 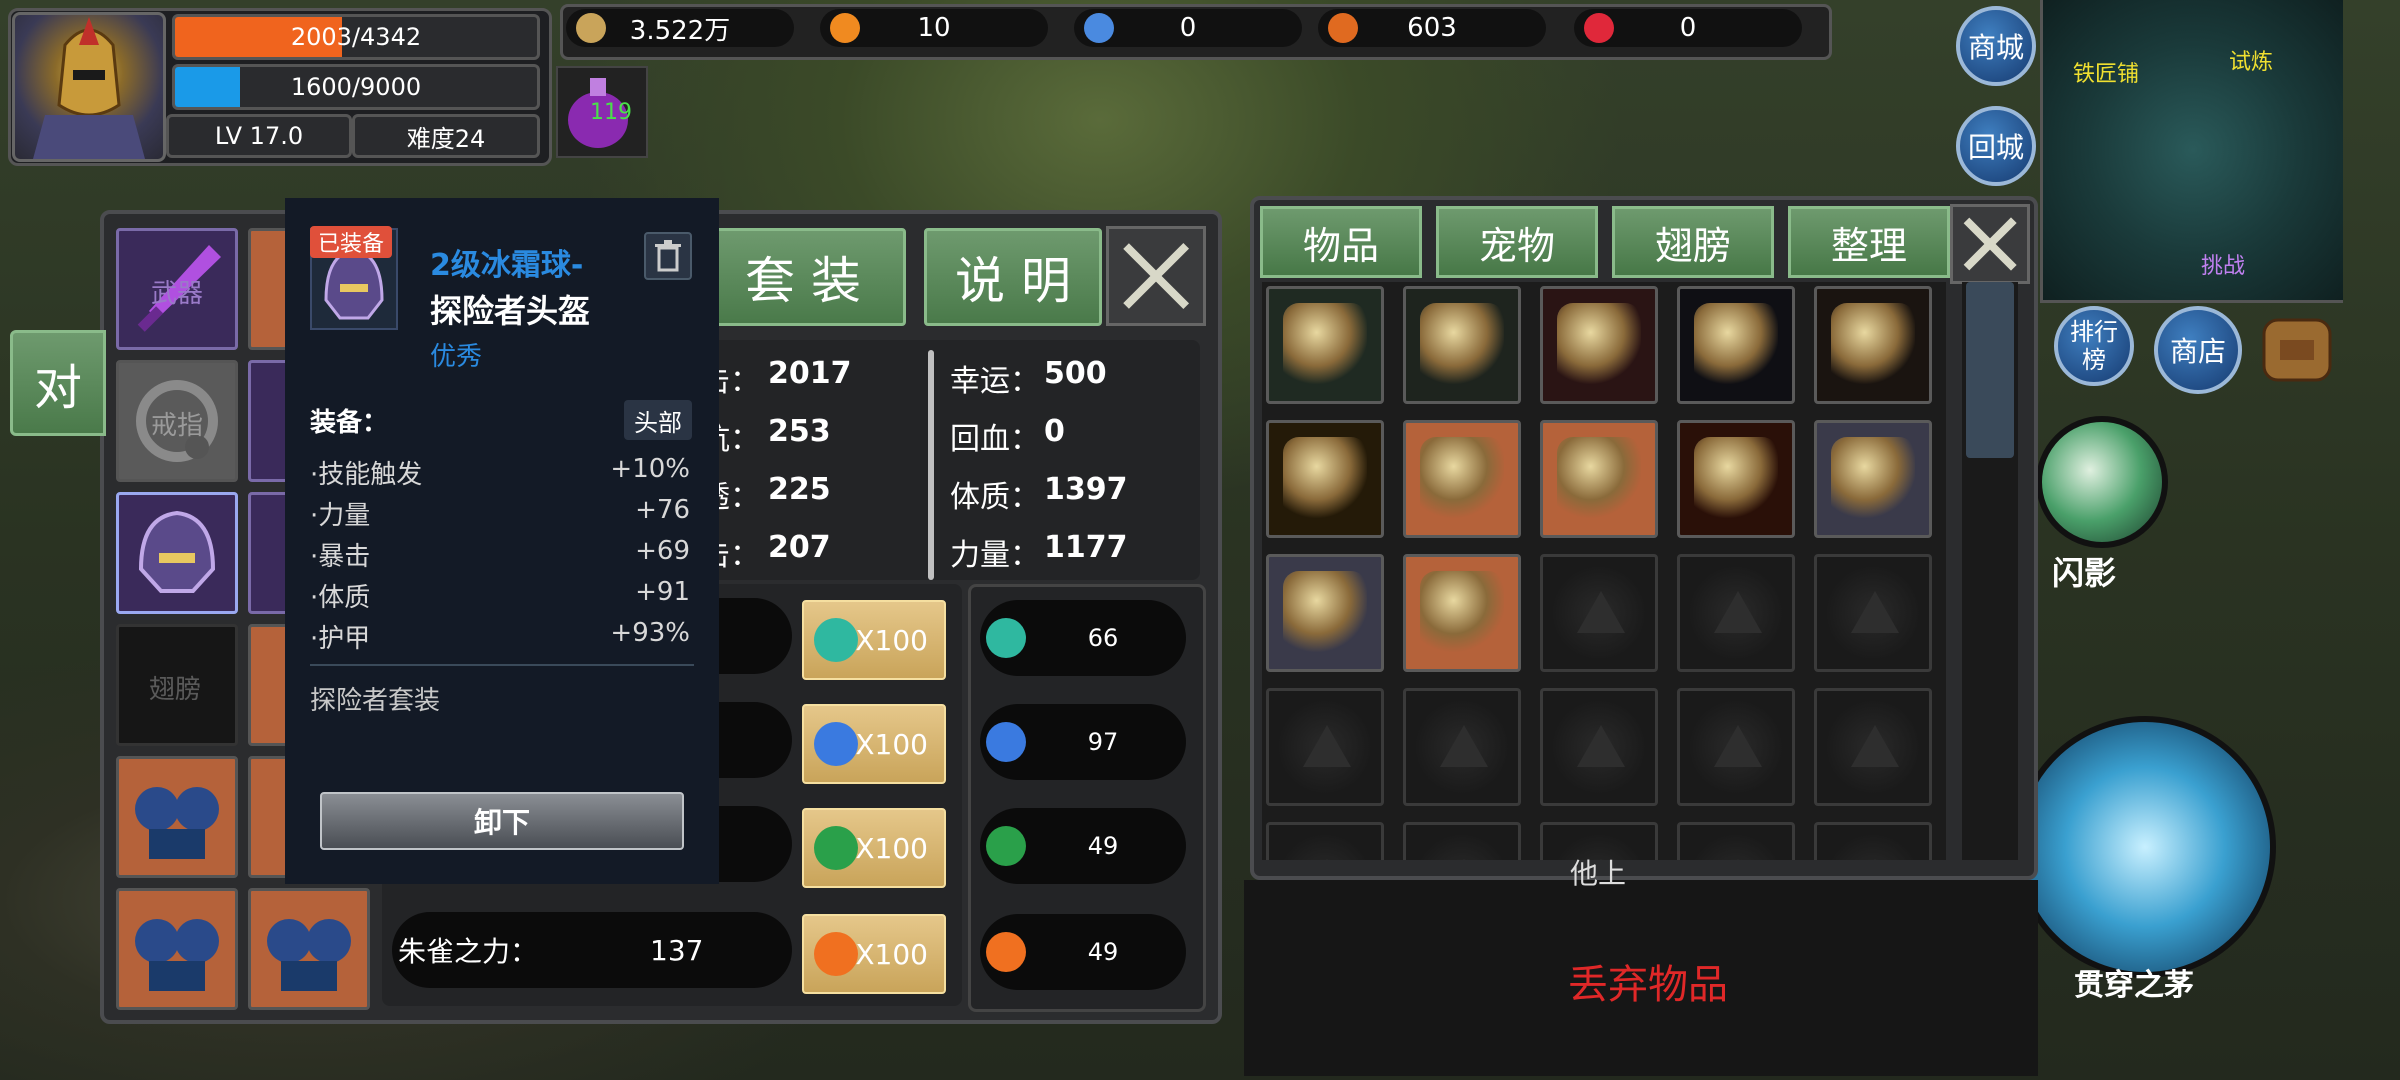 What do you see at coordinates (2145, 847) in the screenshot?
I see `piercing-spear-skill` at bounding box center [2145, 847].